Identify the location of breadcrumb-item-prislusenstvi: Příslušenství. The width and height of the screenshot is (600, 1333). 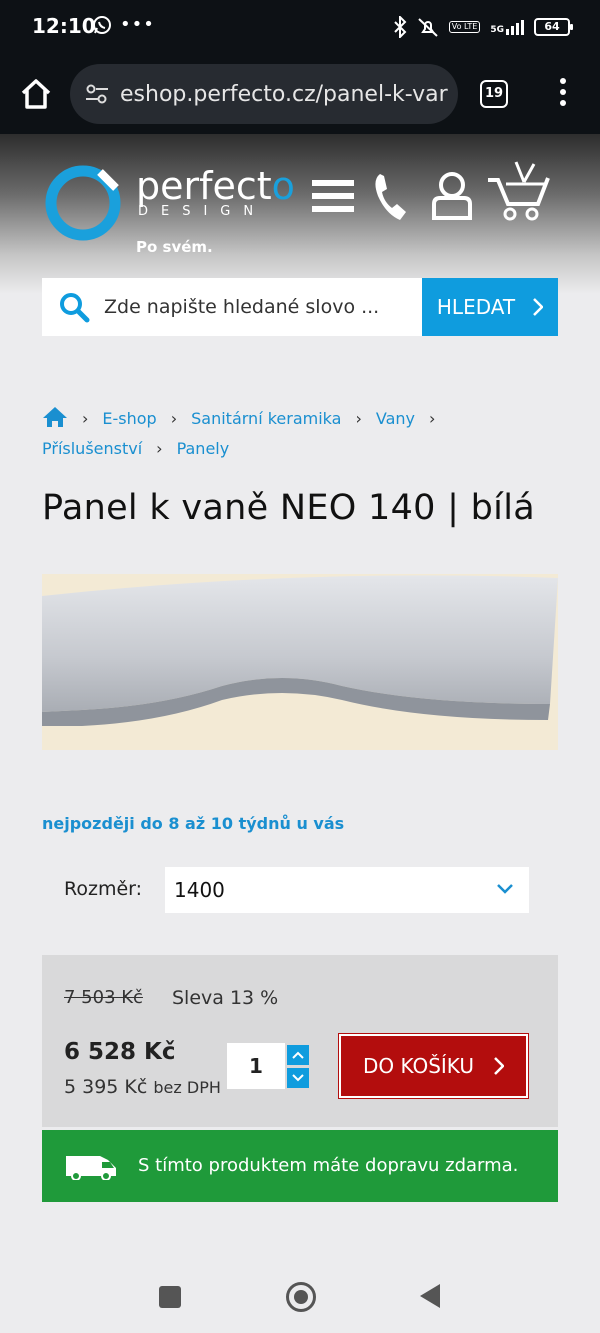
(92, 448).